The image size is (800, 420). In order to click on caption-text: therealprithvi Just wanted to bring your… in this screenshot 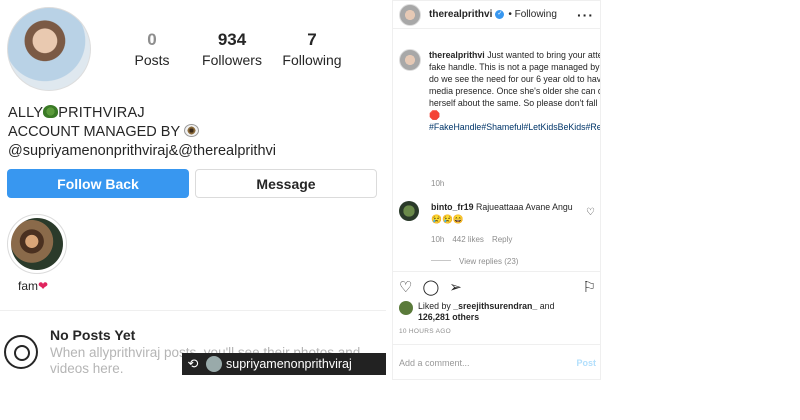, I will do `click(514, 91)`.